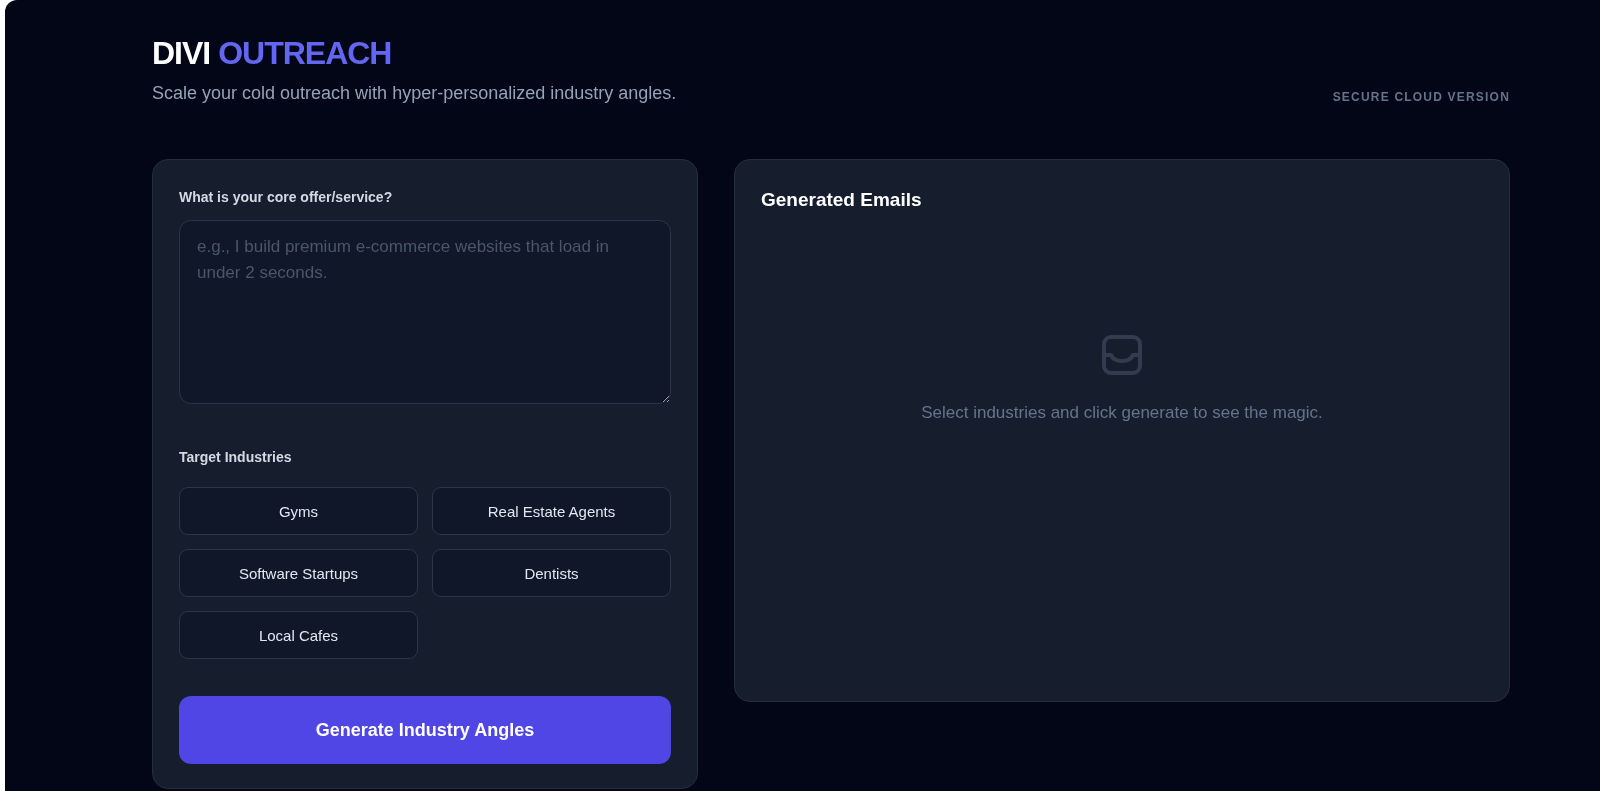 This screenshot has height=791, width=1600. What do you see at coordinates (286, 197) in the screenshot?
I see `offer-label: What is your core offer/service?` at bounding box center [286, 197].